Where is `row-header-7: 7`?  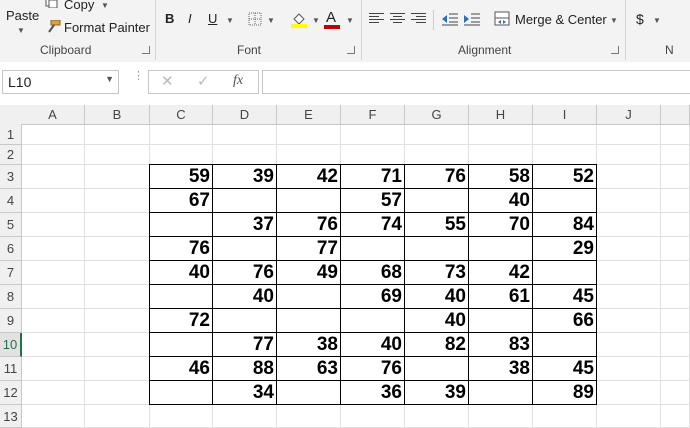 row-header-7: 7 is located at coordinates (11, 273).